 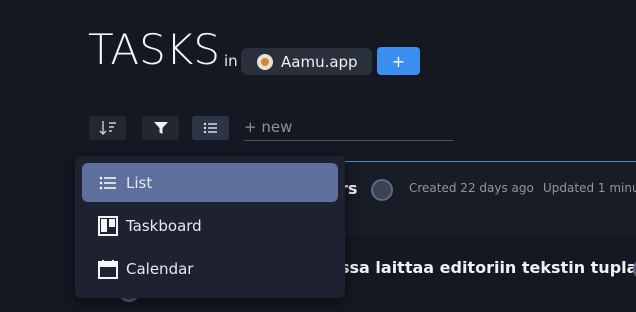 I want to click on project-selector: Aamu.app, so click(x=306, y=61).